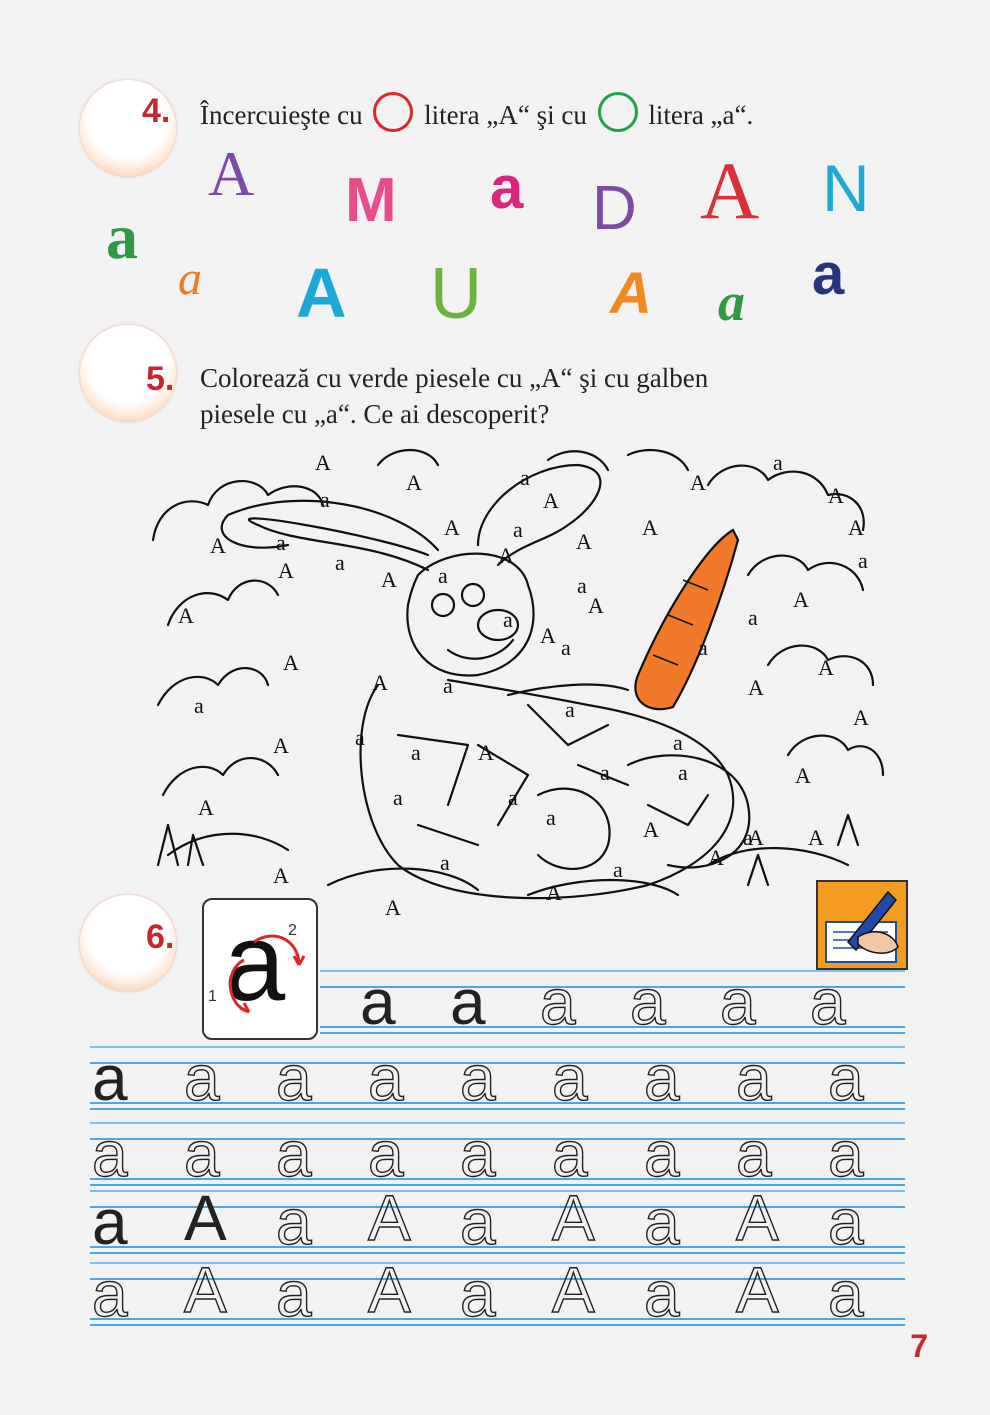  I want to click on cloud-letter: D, so click(614, 209).